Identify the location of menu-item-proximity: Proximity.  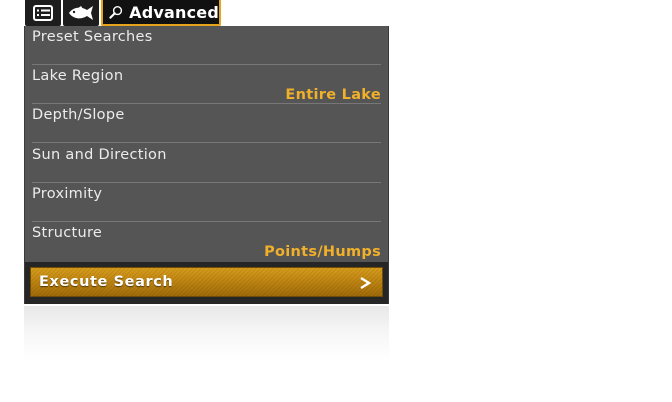
(206, 202).